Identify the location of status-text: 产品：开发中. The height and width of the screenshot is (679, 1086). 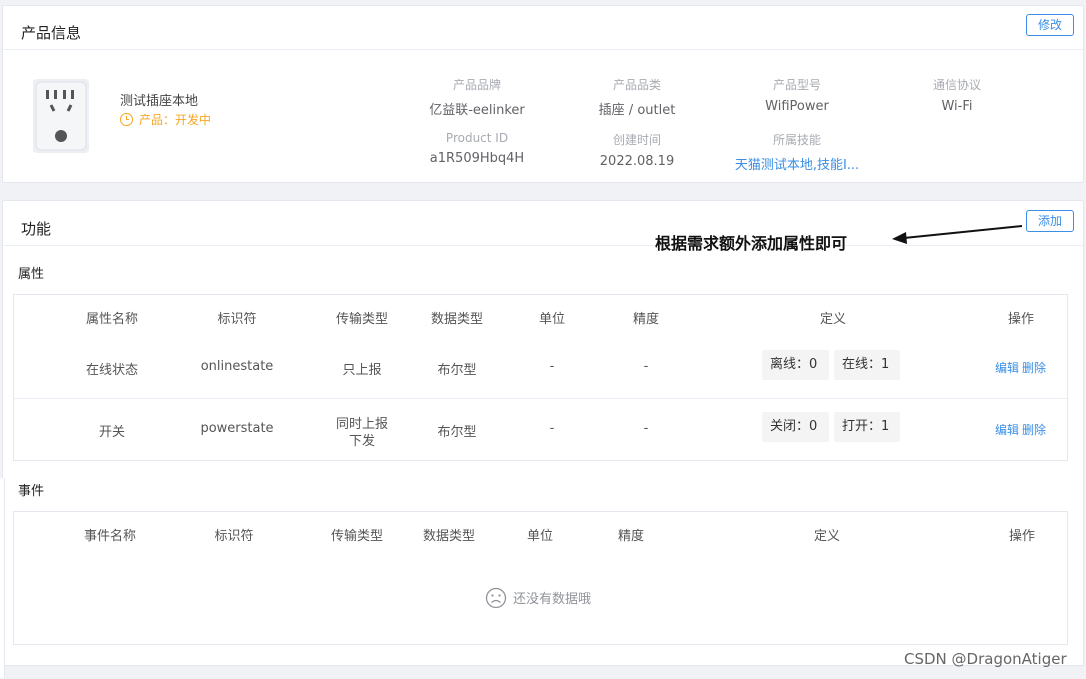
(175, 120).